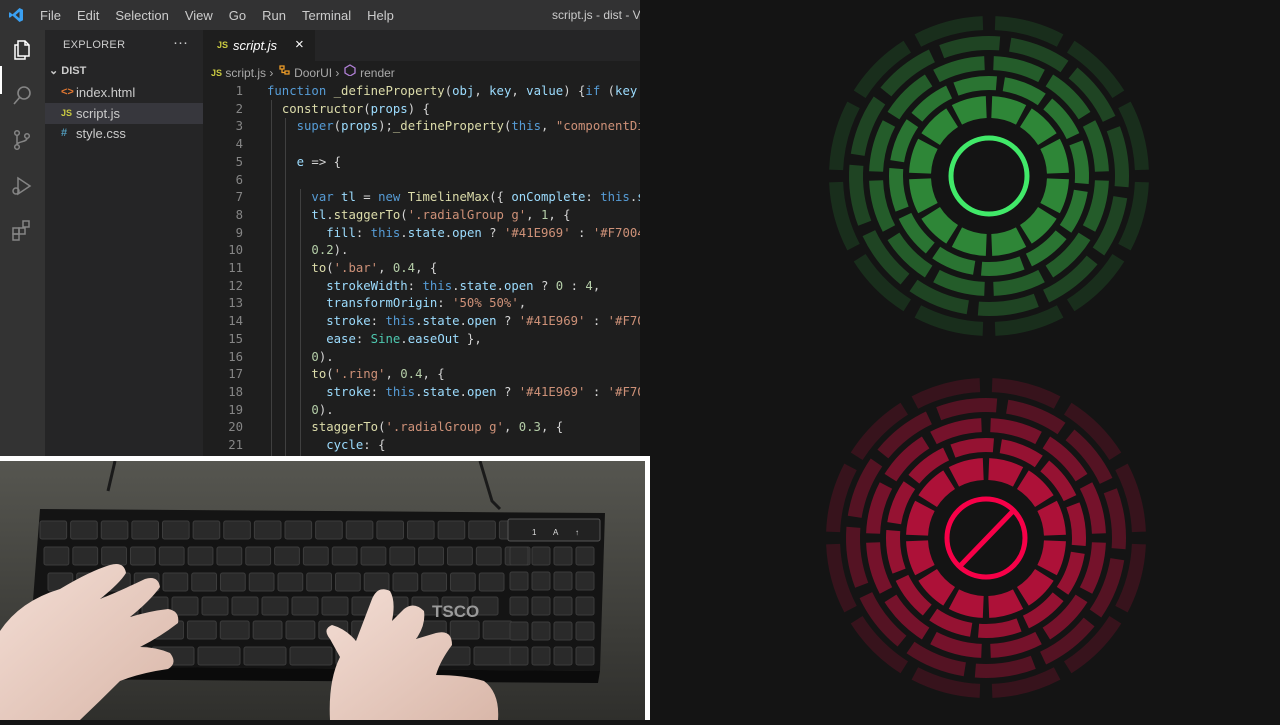 Image resolution: width=1280 pixels, height=725 pixels. I want to click on extensions-icon, so click(22, 230).